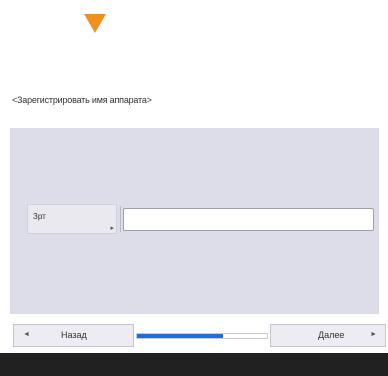 The image size is (388, 376). I want to click on device-name-input, so click(248, 219).